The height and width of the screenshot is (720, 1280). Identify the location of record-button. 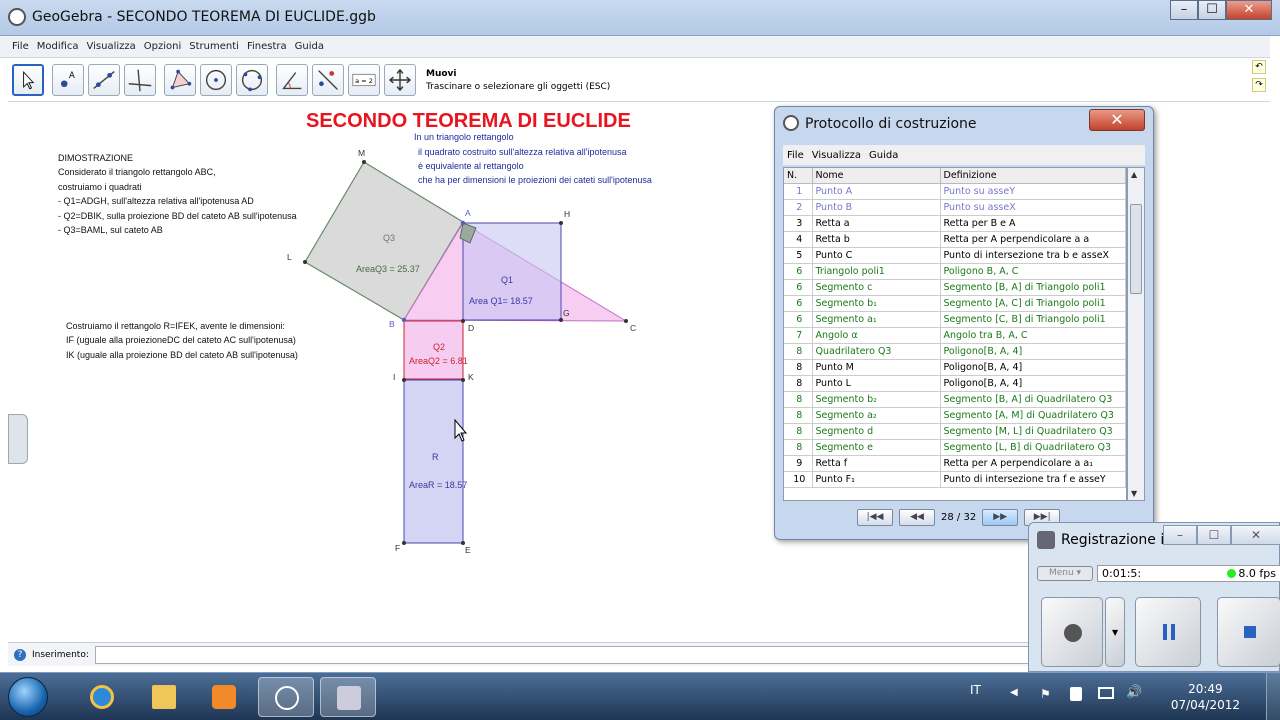
(1072, 632).